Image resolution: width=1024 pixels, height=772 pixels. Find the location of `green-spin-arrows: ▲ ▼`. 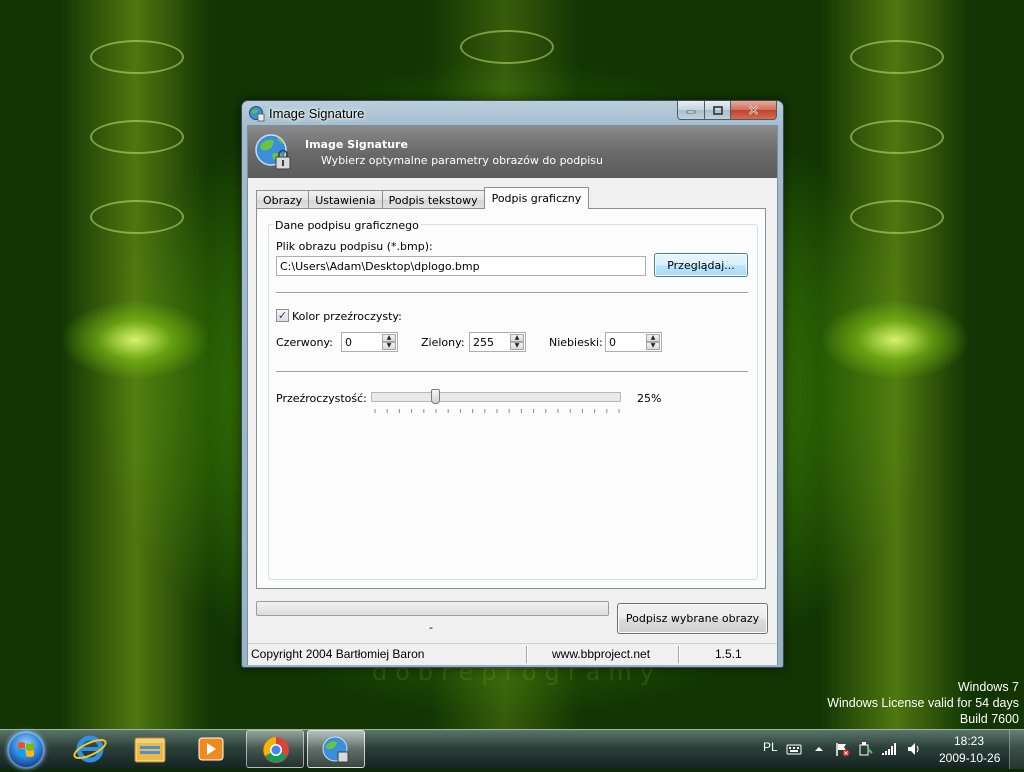

green-spin-arrows: ▲ ▼ is located at coordinates (517, 342).